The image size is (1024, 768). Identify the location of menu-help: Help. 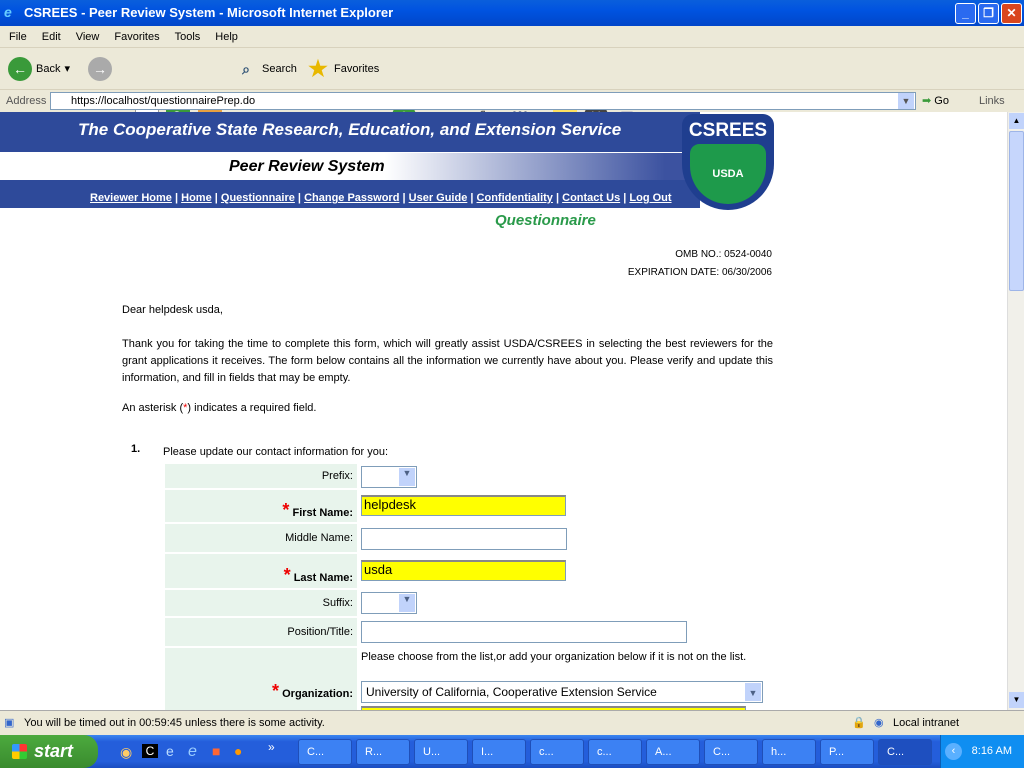
(226, 37).